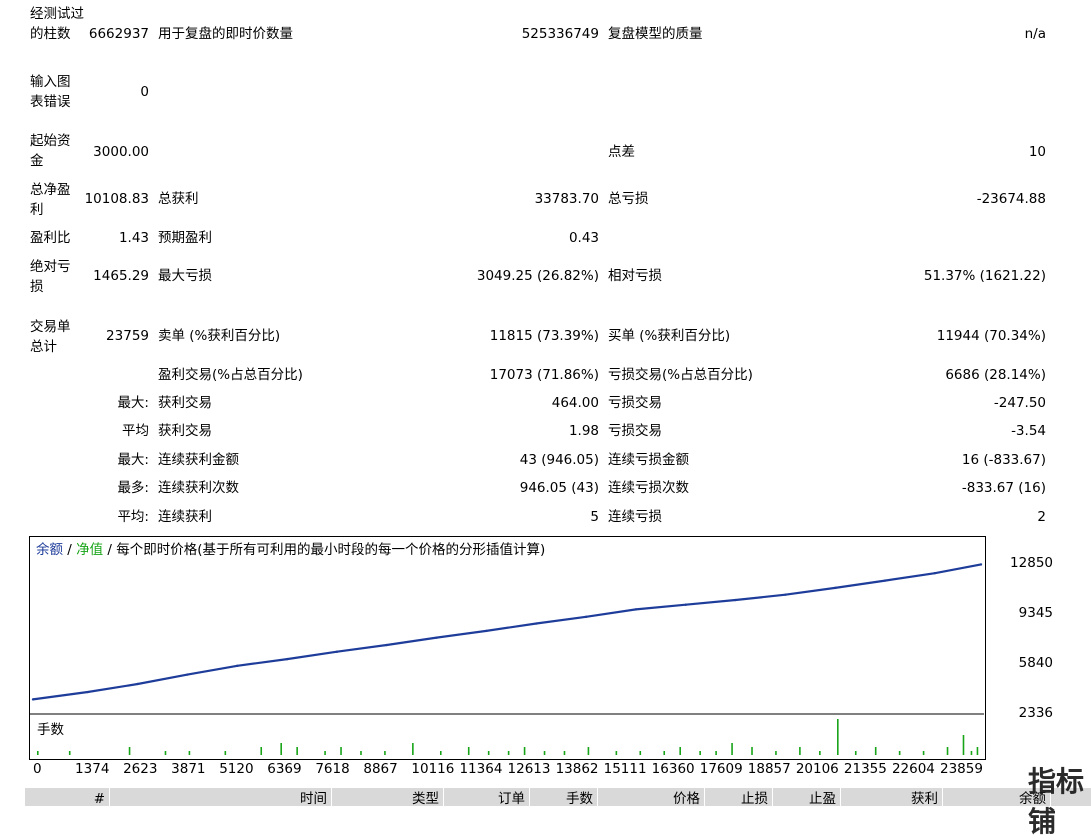  Describe the element at coordinates (133, 488) in the screenshot. I see `maximal-prefix: 最多:` at that location.